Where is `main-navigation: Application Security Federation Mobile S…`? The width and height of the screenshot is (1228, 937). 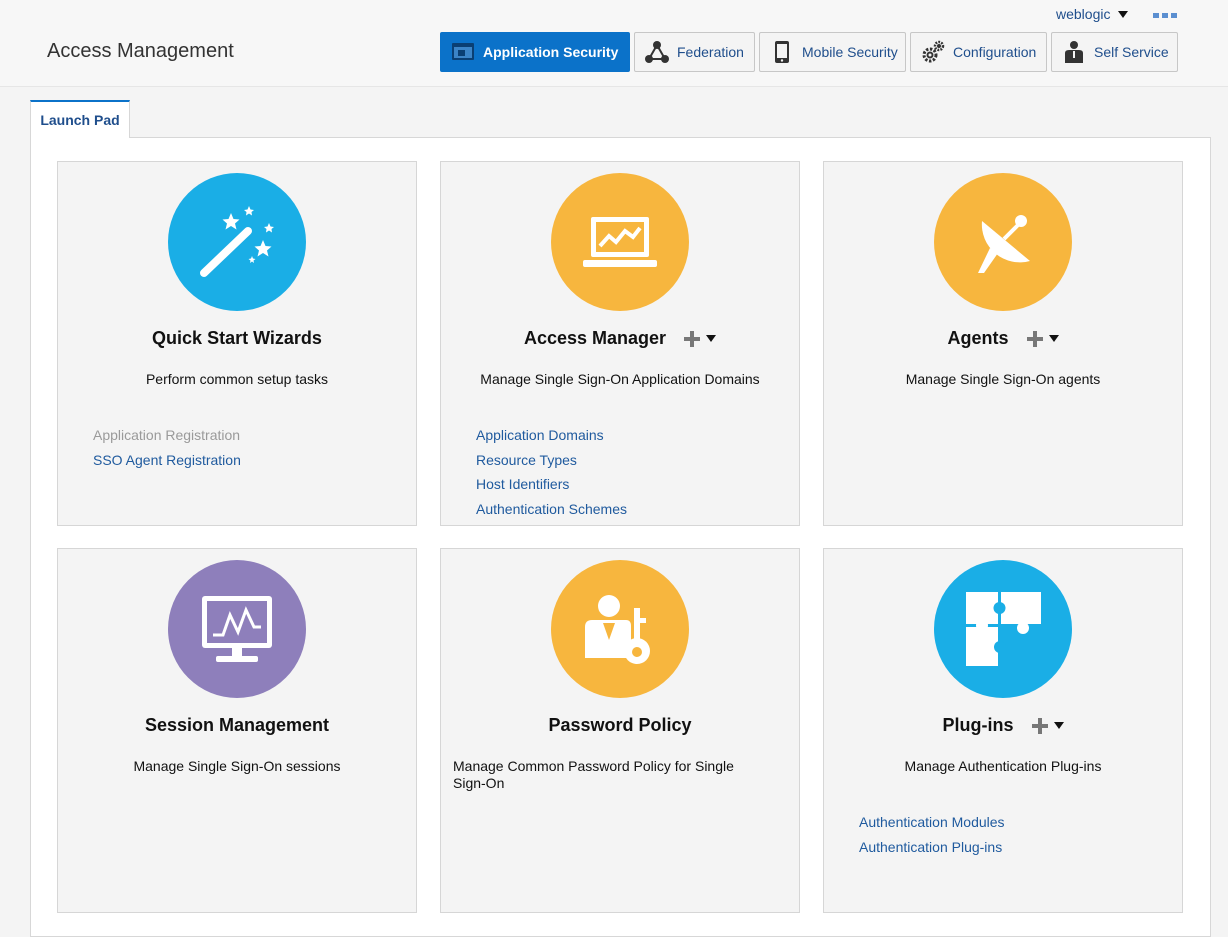
main-navigation: Application Security Federation Mobile S… is located at coordinates (614, 53).